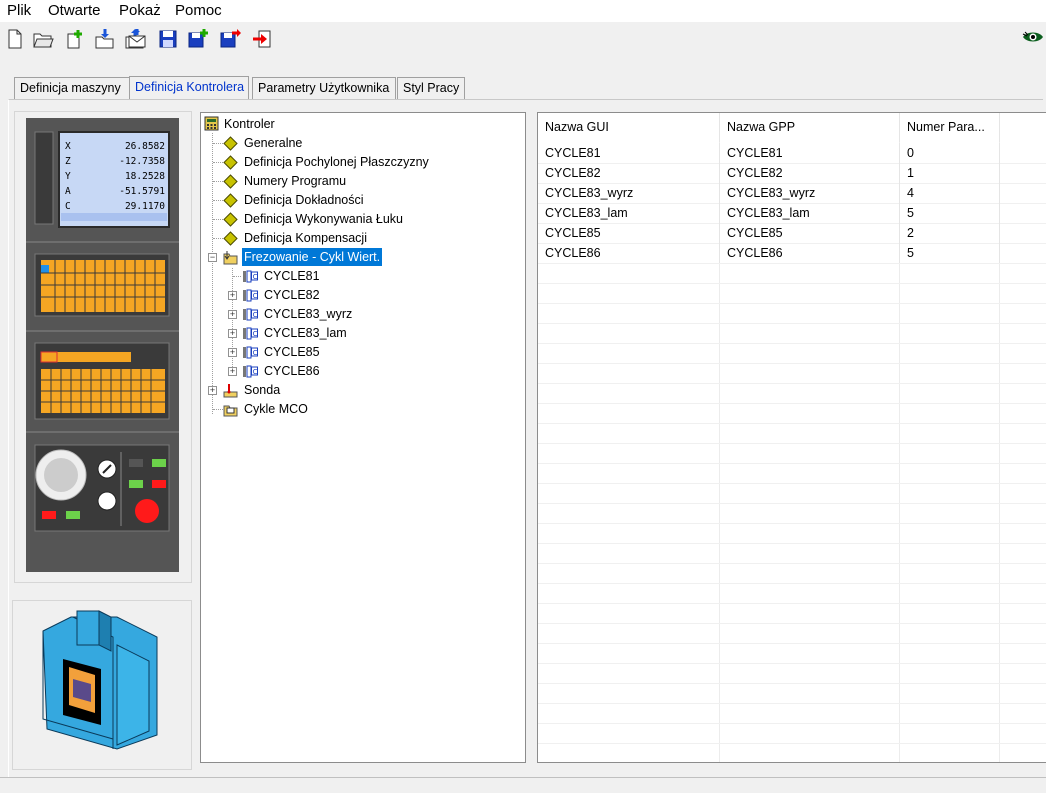 This screenshot has height=793, width=1046. I want to click on table-cell: 0, so click(950, 153).